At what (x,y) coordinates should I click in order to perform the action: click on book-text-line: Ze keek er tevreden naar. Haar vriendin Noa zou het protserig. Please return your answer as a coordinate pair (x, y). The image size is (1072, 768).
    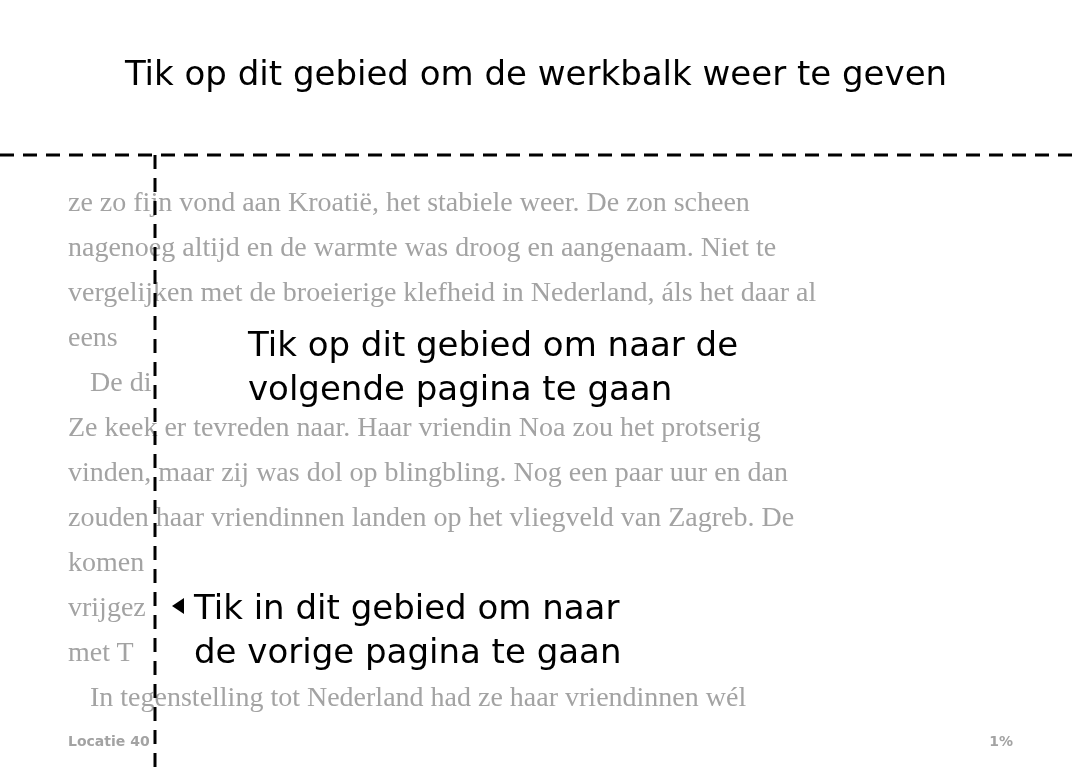
    Looking at the image, I should click on (414, 427).